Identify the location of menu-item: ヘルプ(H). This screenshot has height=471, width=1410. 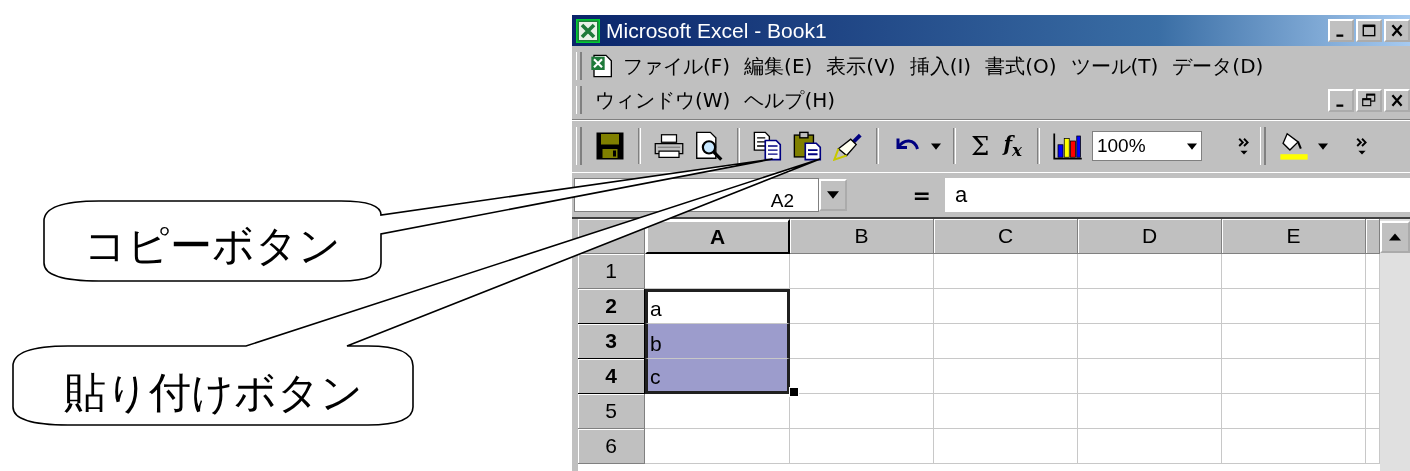
(792, 100).